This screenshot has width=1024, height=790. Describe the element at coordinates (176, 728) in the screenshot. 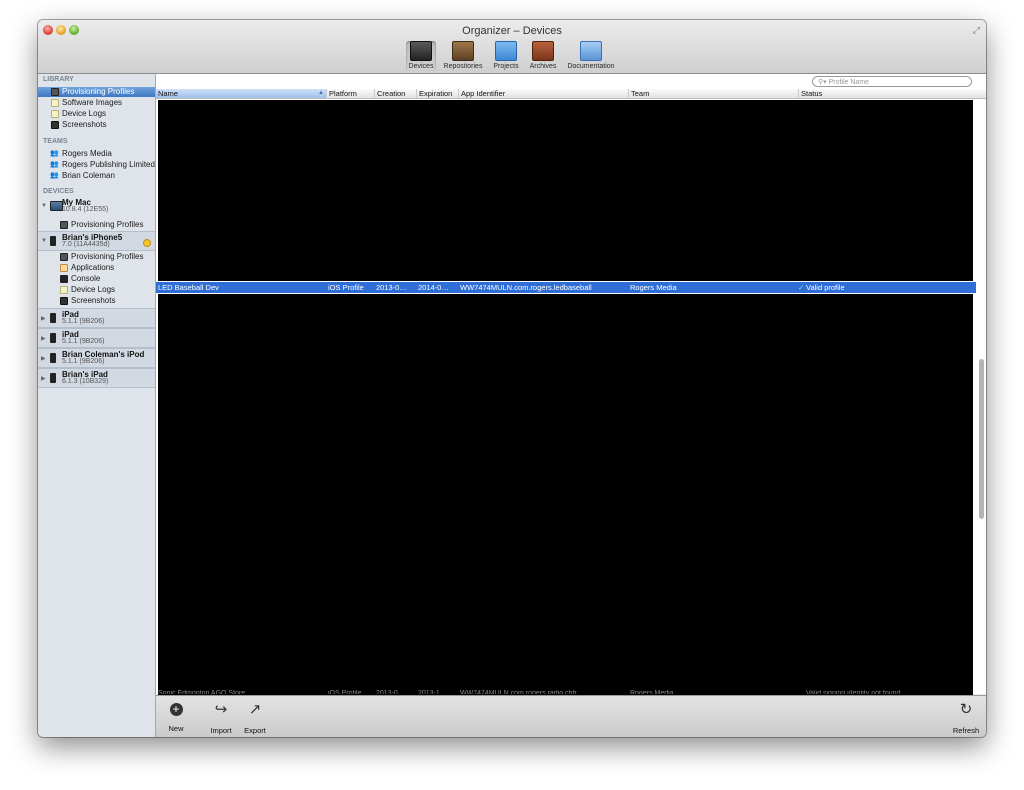

I see `new-label: New` at that location.